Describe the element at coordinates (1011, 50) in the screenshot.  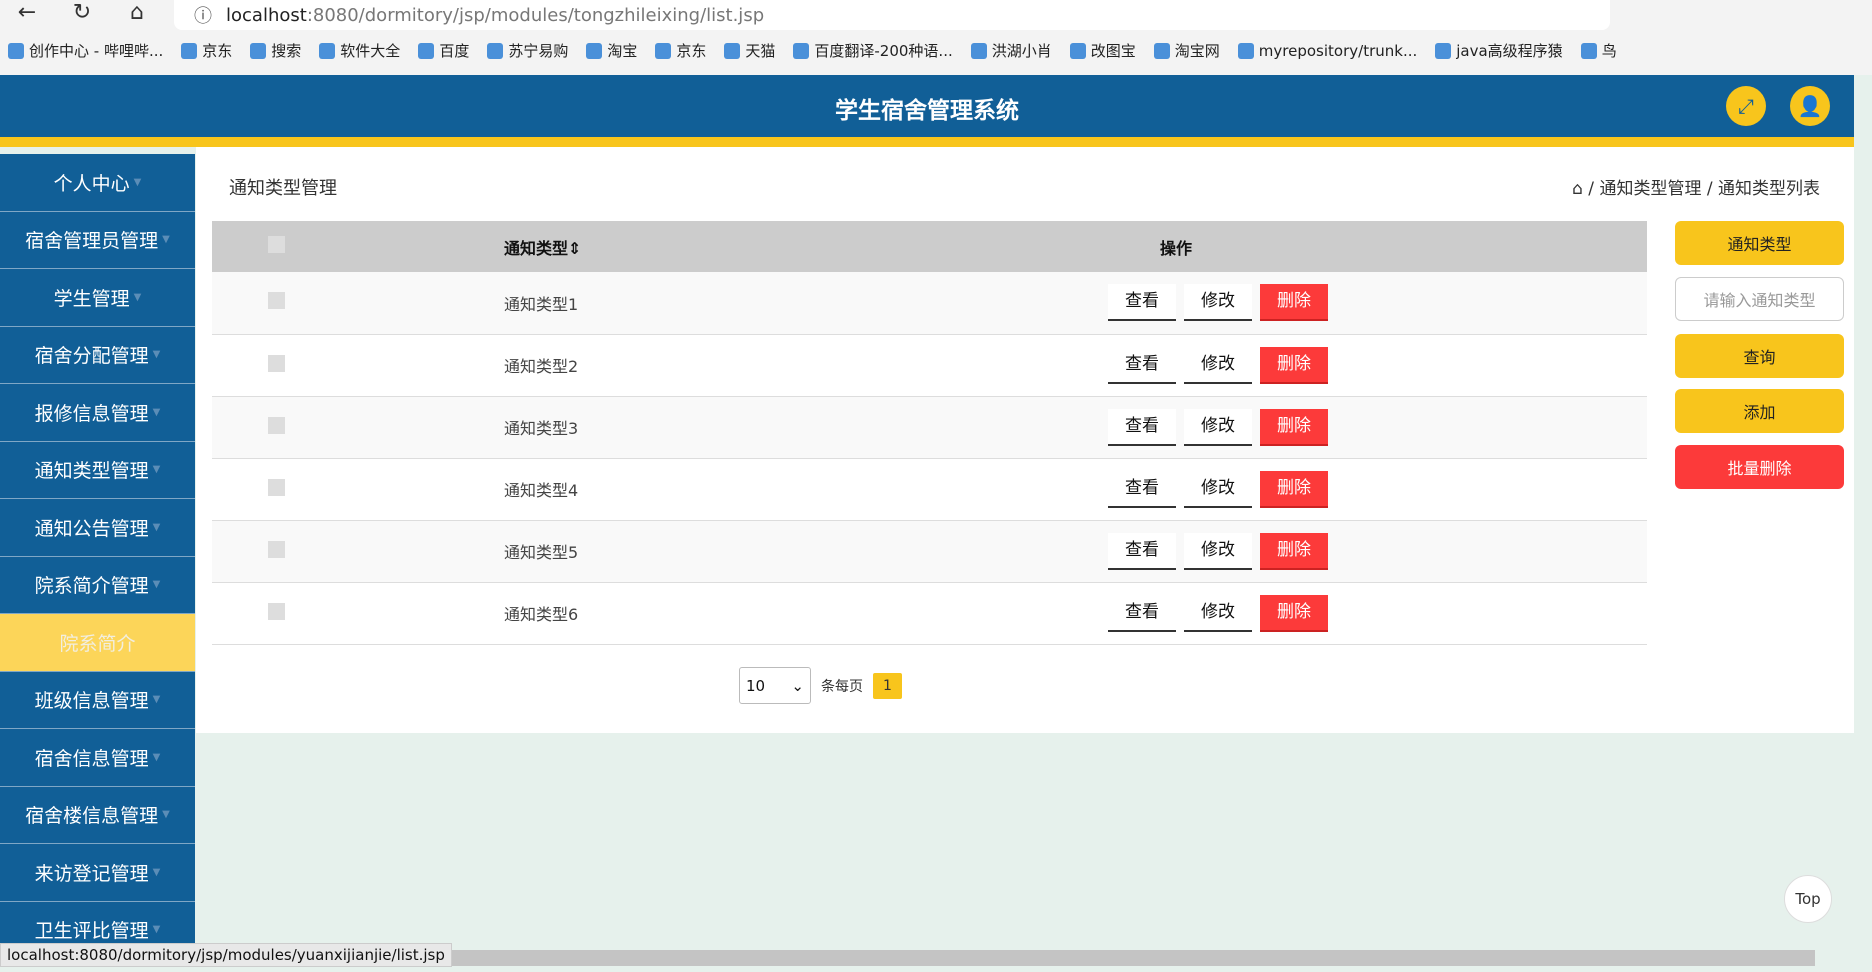
I see `bookmark: 洪湖小肖` at that location.